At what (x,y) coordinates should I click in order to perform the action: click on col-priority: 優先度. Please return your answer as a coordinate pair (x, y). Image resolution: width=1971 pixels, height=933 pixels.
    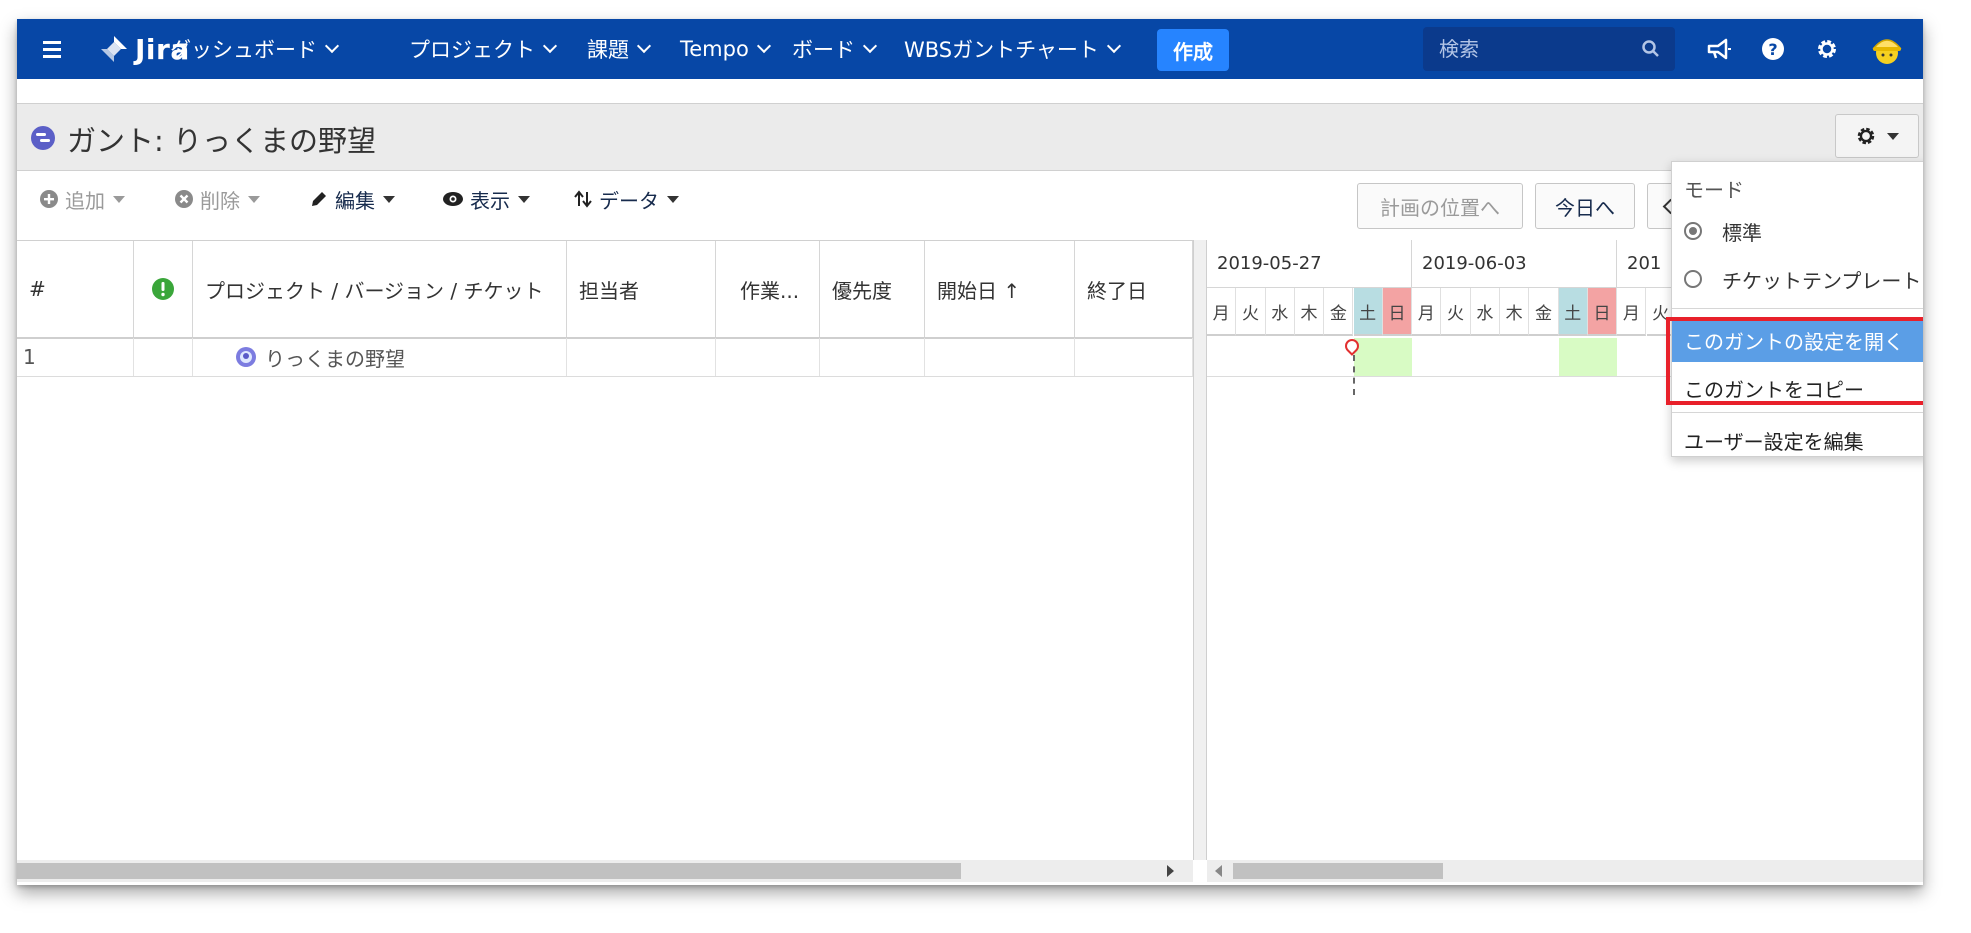
    Looking at the image, I should click on (872, 289).